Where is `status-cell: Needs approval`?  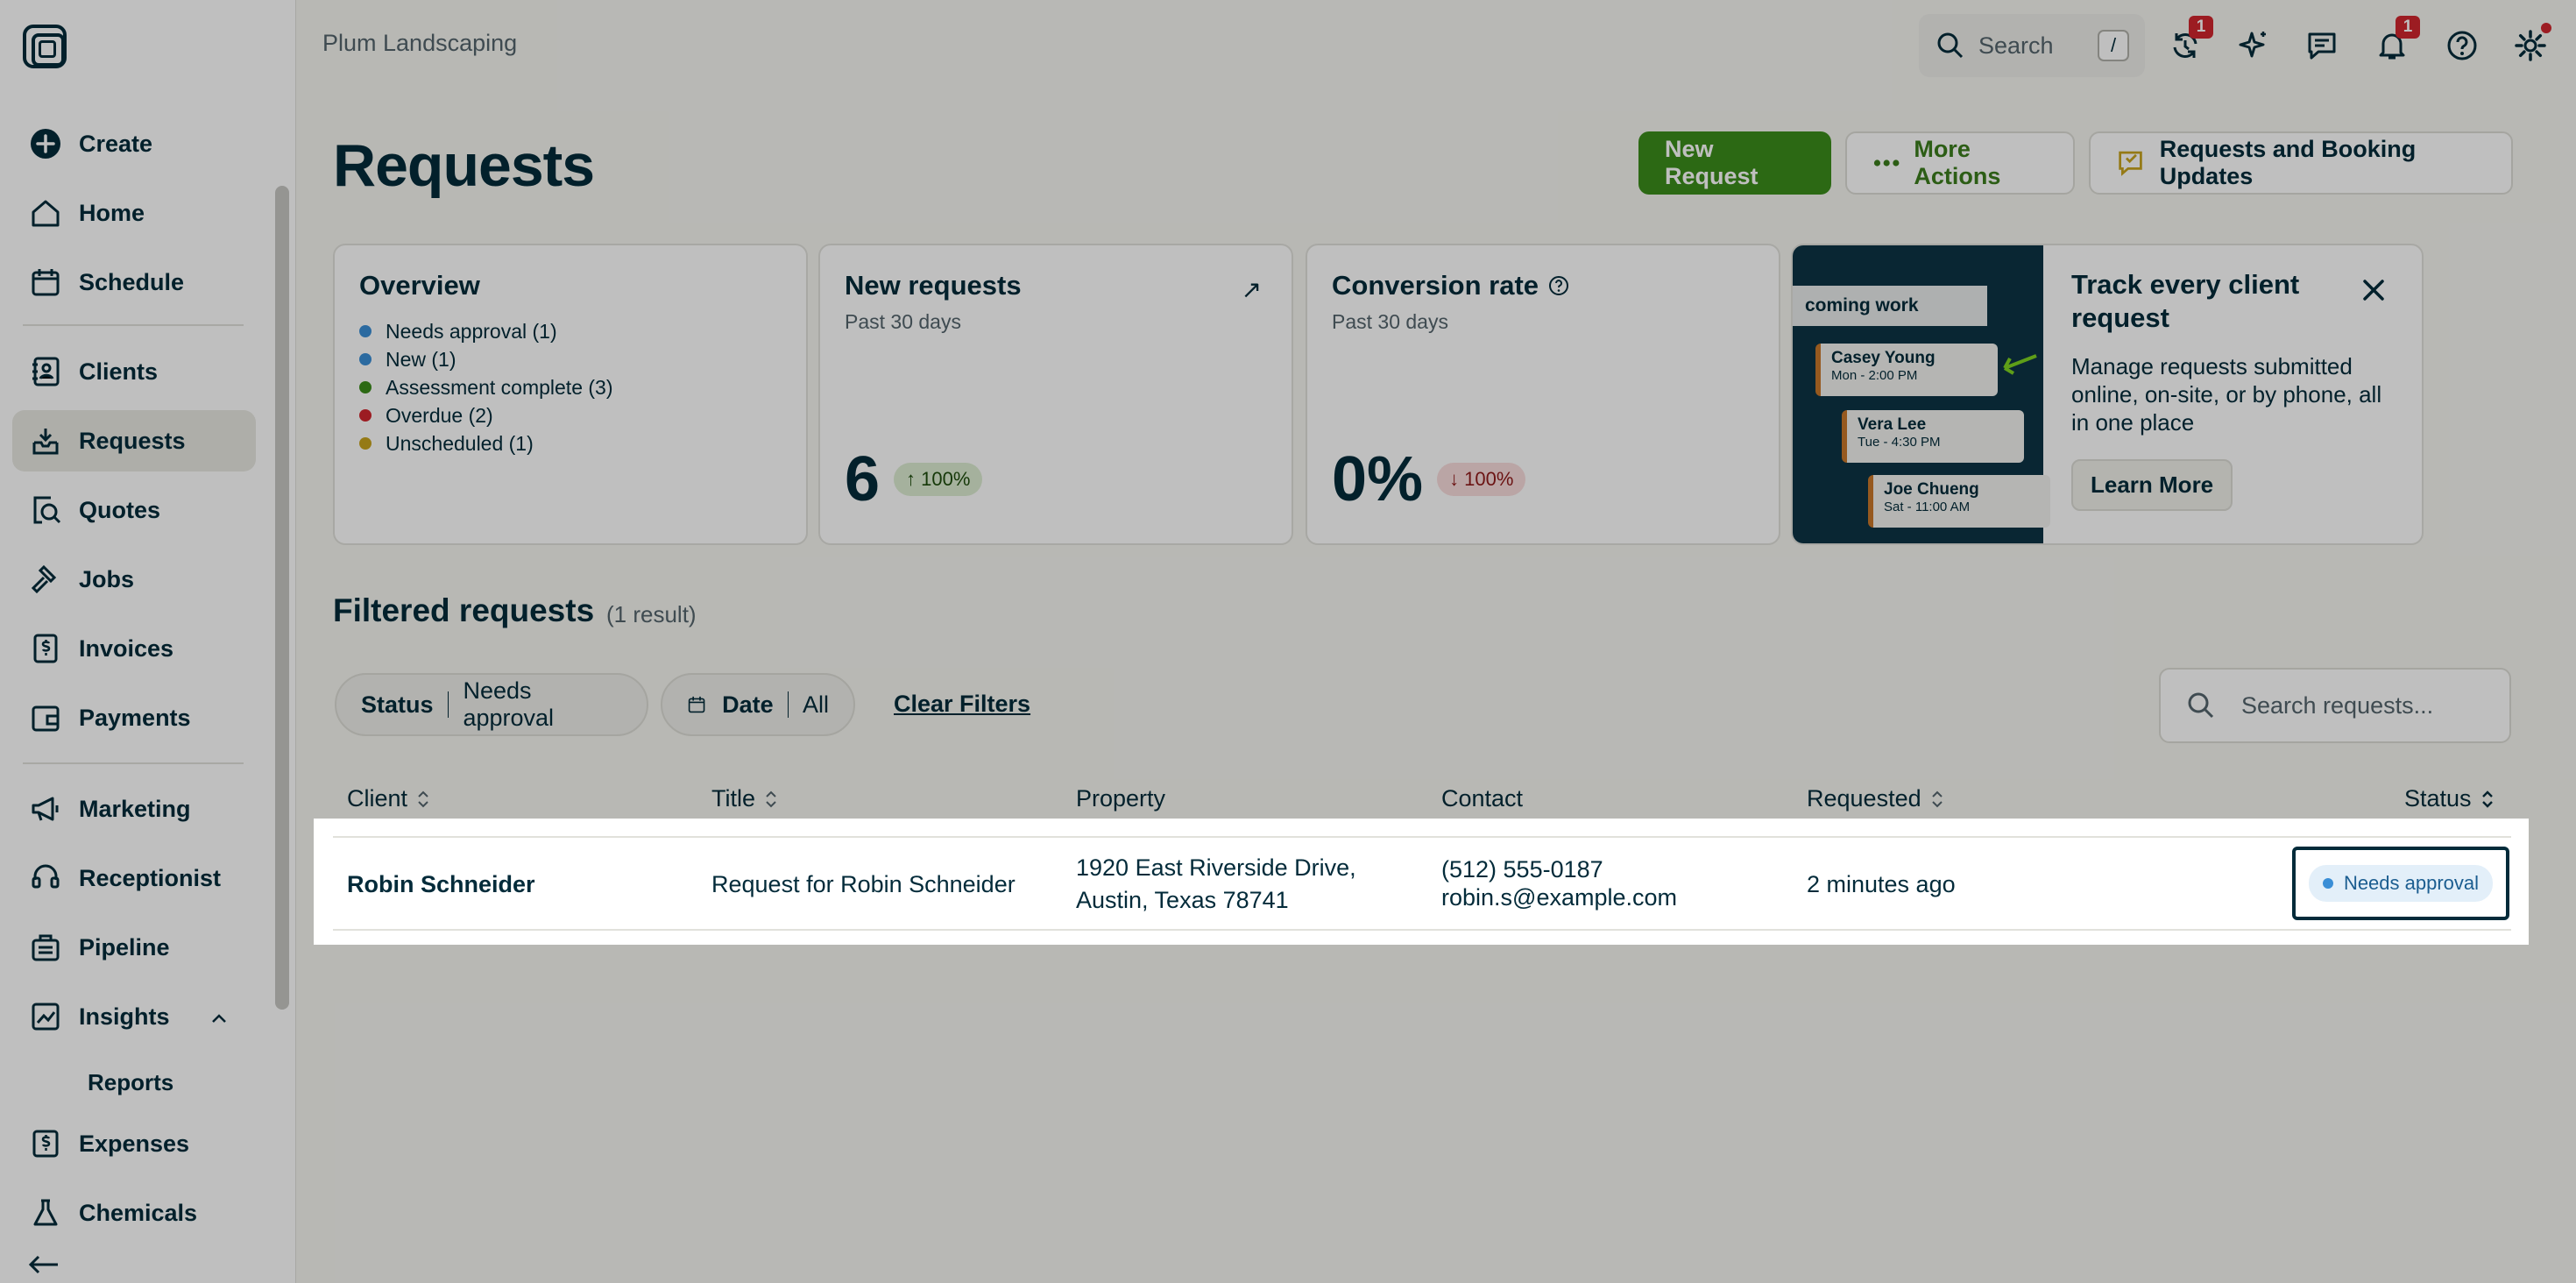
status-cell: Needs approval is located at coordinates (2400, 883).